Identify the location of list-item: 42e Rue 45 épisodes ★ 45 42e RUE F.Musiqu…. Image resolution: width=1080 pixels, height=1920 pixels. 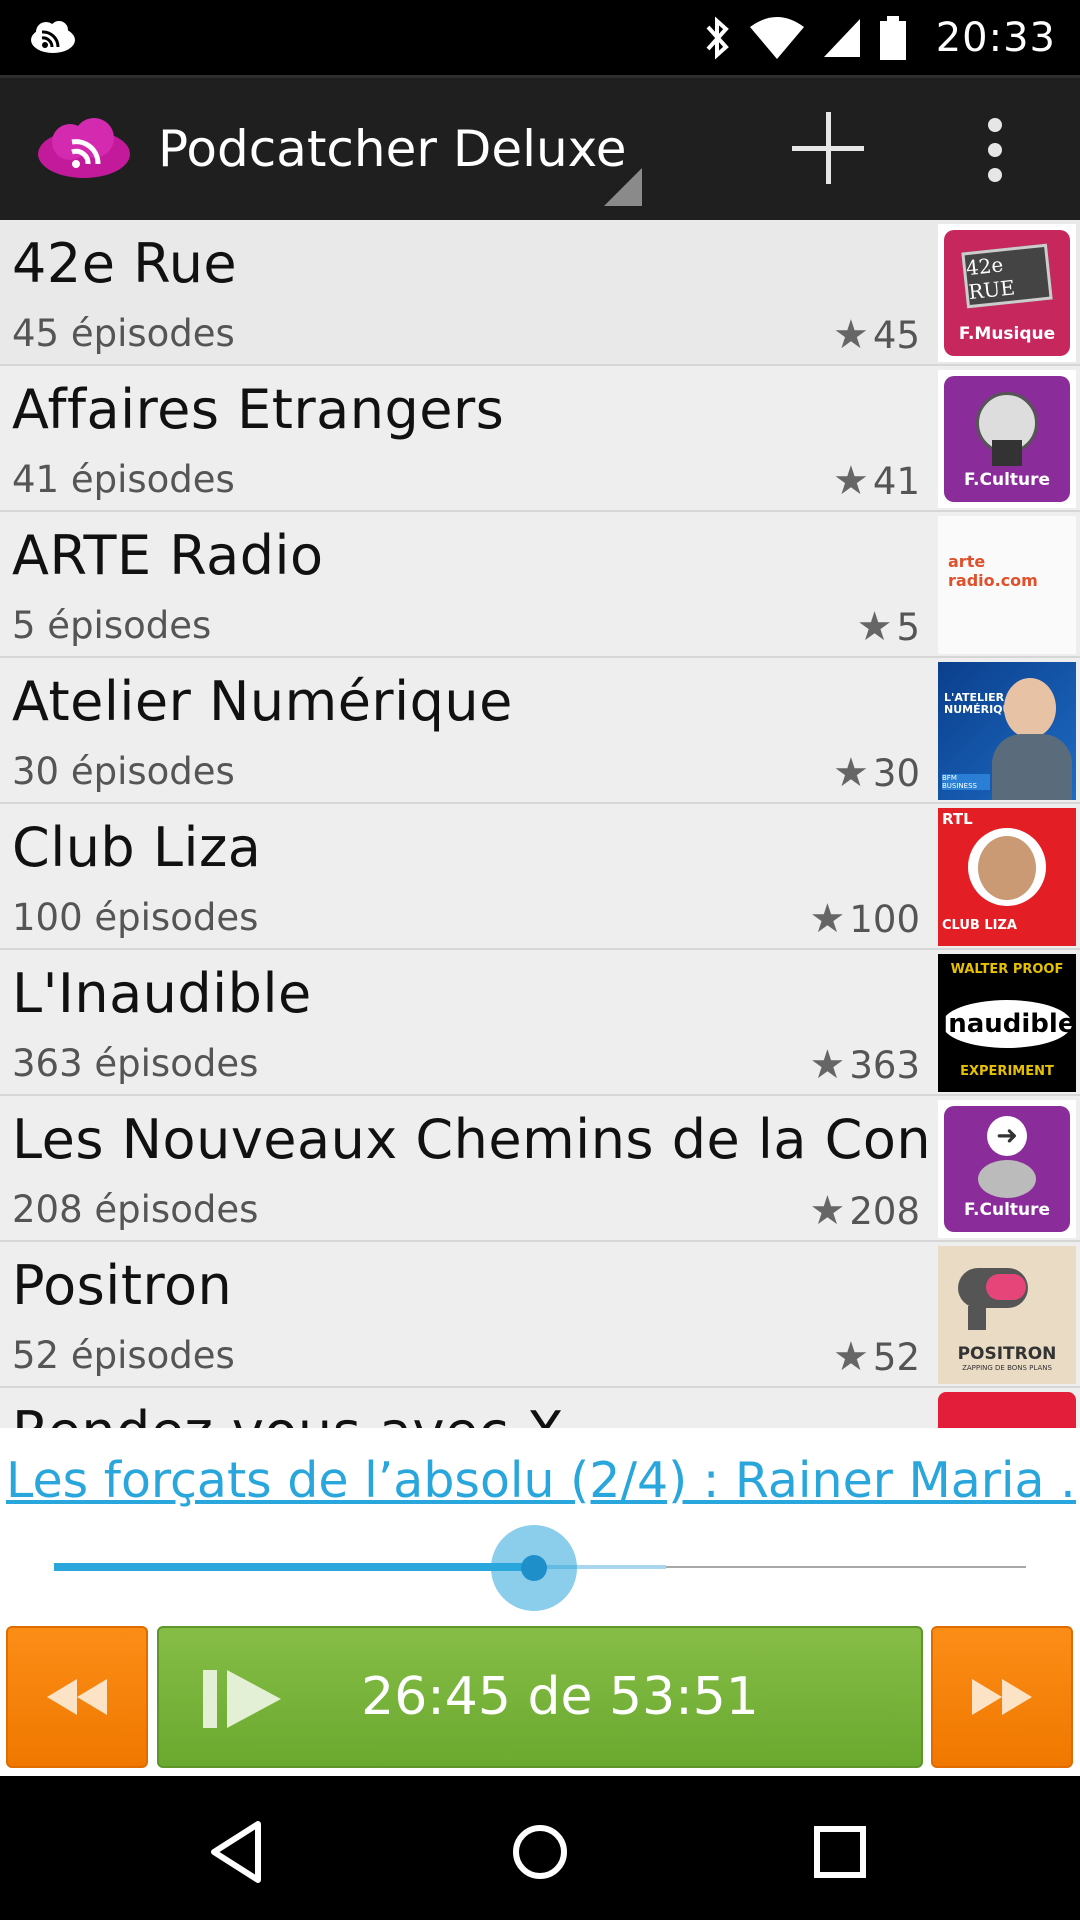
(540, 293).